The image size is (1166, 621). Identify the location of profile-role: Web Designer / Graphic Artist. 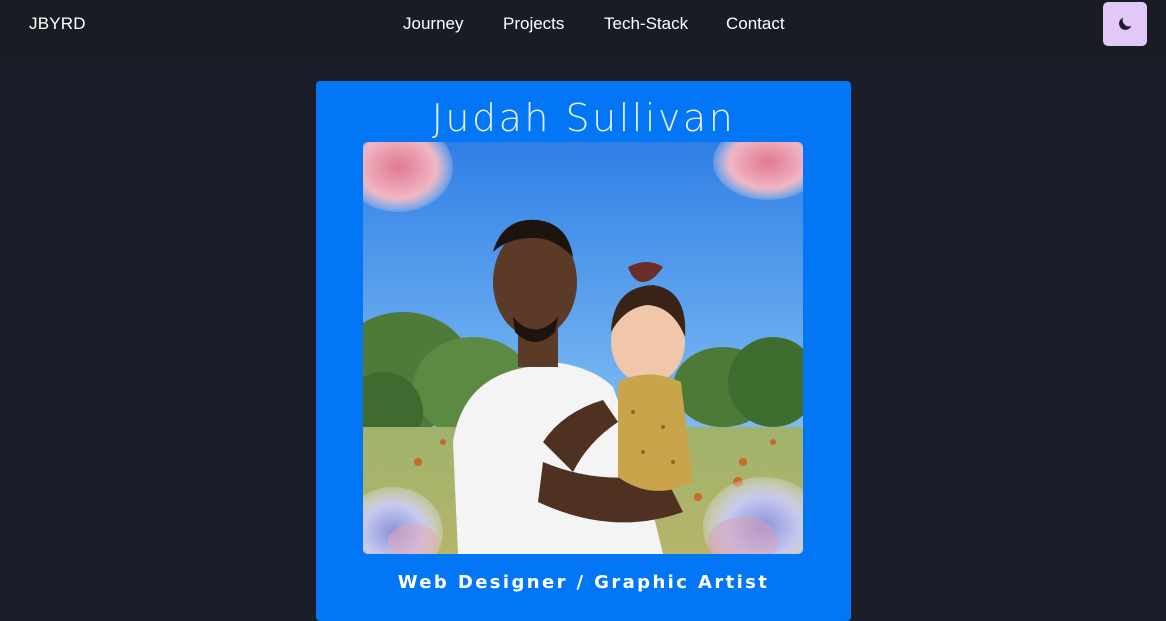
(583, 582).